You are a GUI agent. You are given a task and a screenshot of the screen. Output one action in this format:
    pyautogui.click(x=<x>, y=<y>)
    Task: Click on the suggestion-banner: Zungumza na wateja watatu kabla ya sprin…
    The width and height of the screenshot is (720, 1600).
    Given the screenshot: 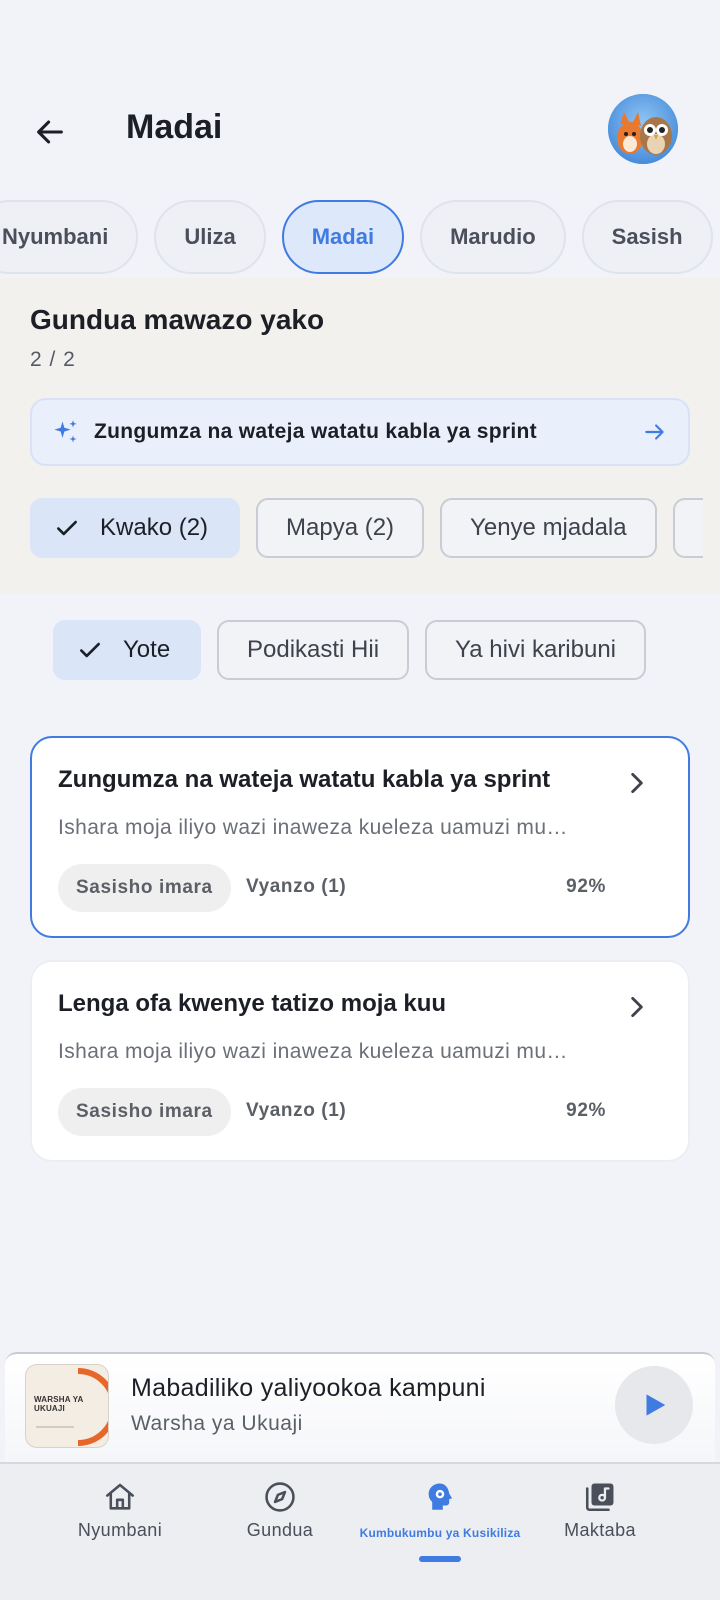 What is the action you would take?
    pyautogui.click(x=360, y=432)
    